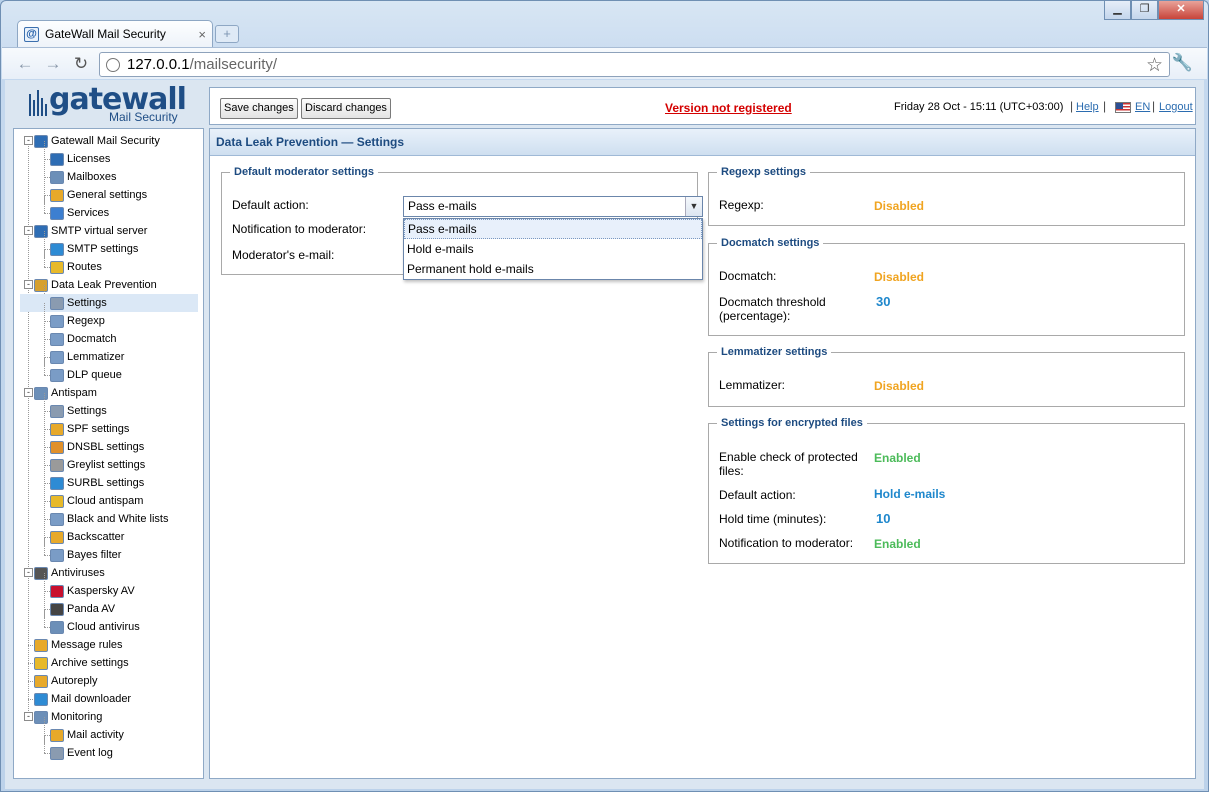  Describe the element at coordinates (53, 64) in the screenshot. I see `forward-arrow-icon: →` at that location.